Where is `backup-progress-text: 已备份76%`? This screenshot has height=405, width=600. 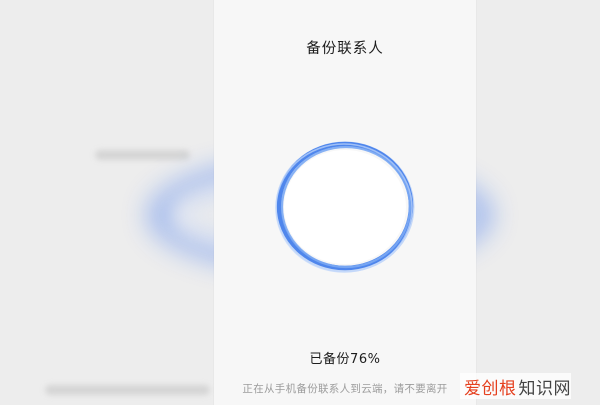
backup-progress-text: 已备份76% is located at coordinates (345, 359).